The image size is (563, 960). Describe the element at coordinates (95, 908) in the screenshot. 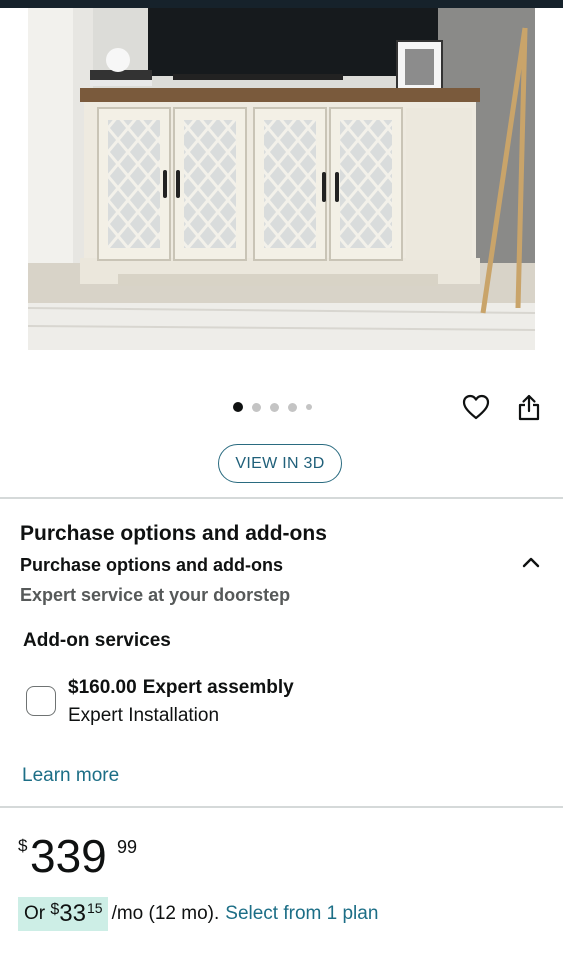

I see `monthly-fraction: 15` at that location.